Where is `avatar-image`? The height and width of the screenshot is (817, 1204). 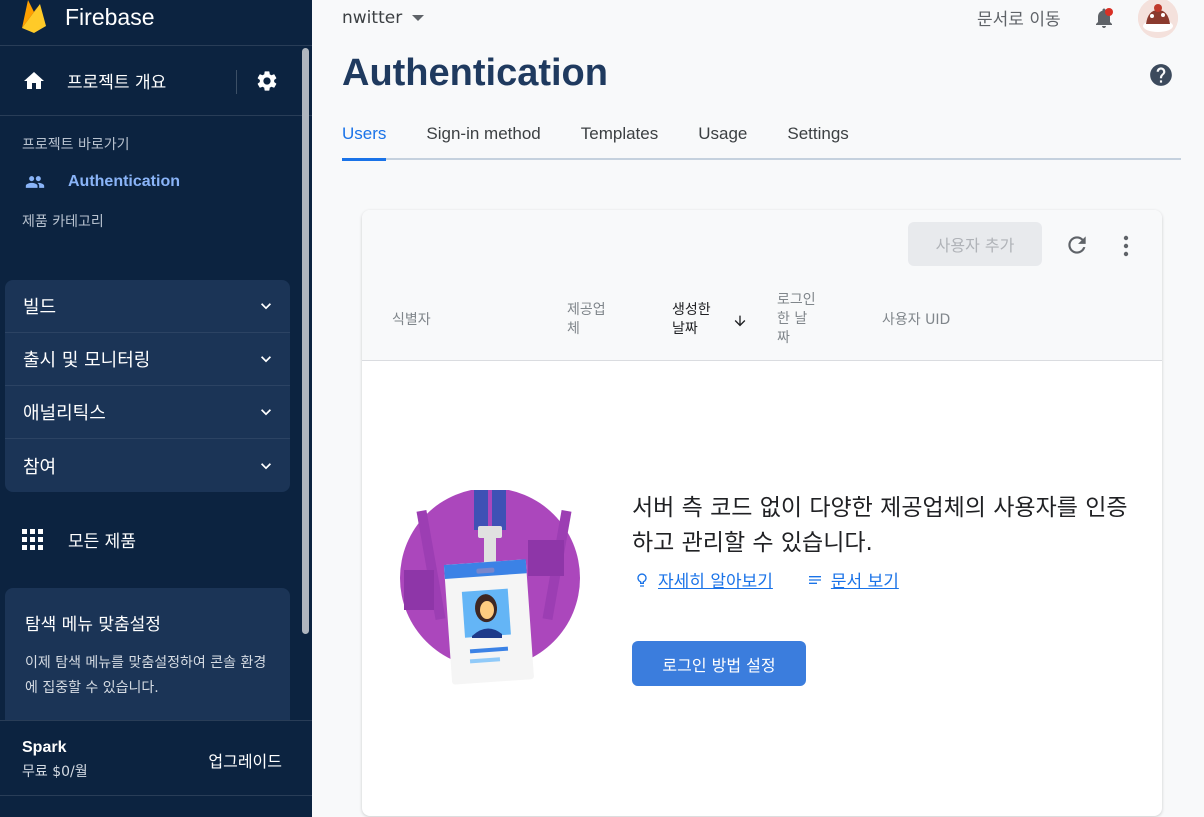 avatar-image is located at coordinates (1158, 19).